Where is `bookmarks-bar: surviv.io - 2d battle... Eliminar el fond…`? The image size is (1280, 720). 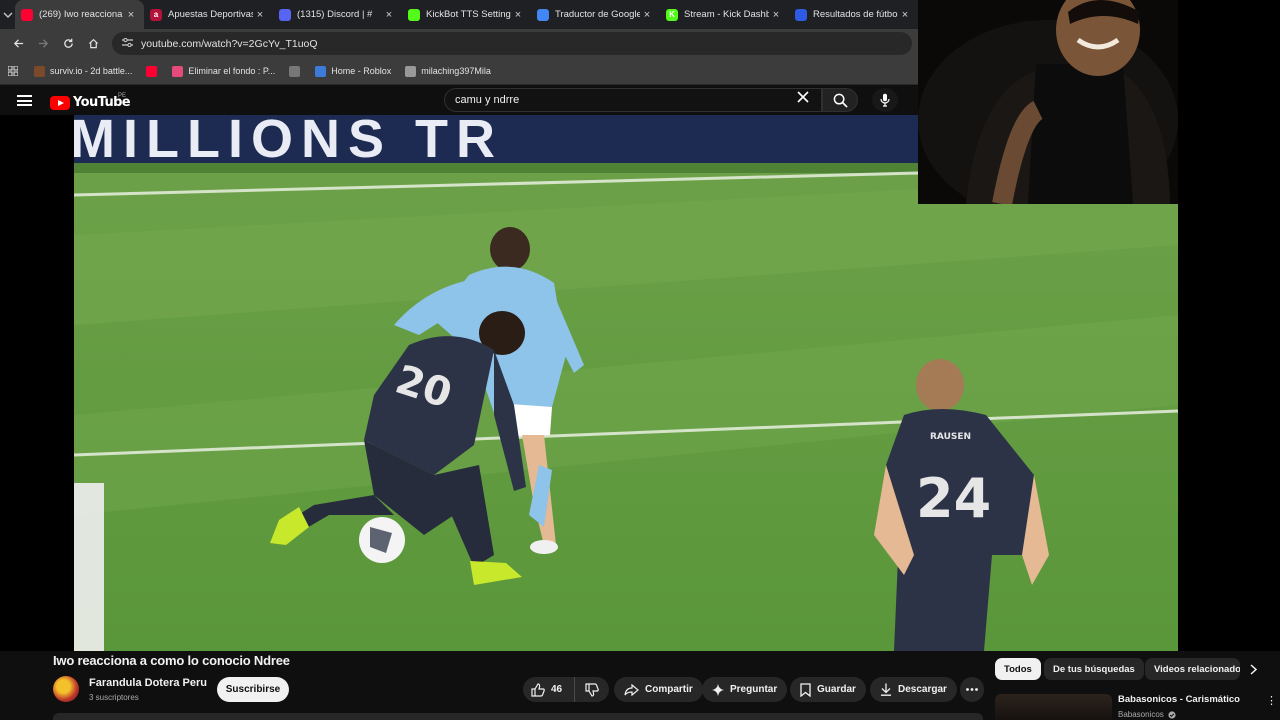 bookmarks-bar: surviv.io - 2d battle... Eliminar el fond… is located at coordinates (459, 71).